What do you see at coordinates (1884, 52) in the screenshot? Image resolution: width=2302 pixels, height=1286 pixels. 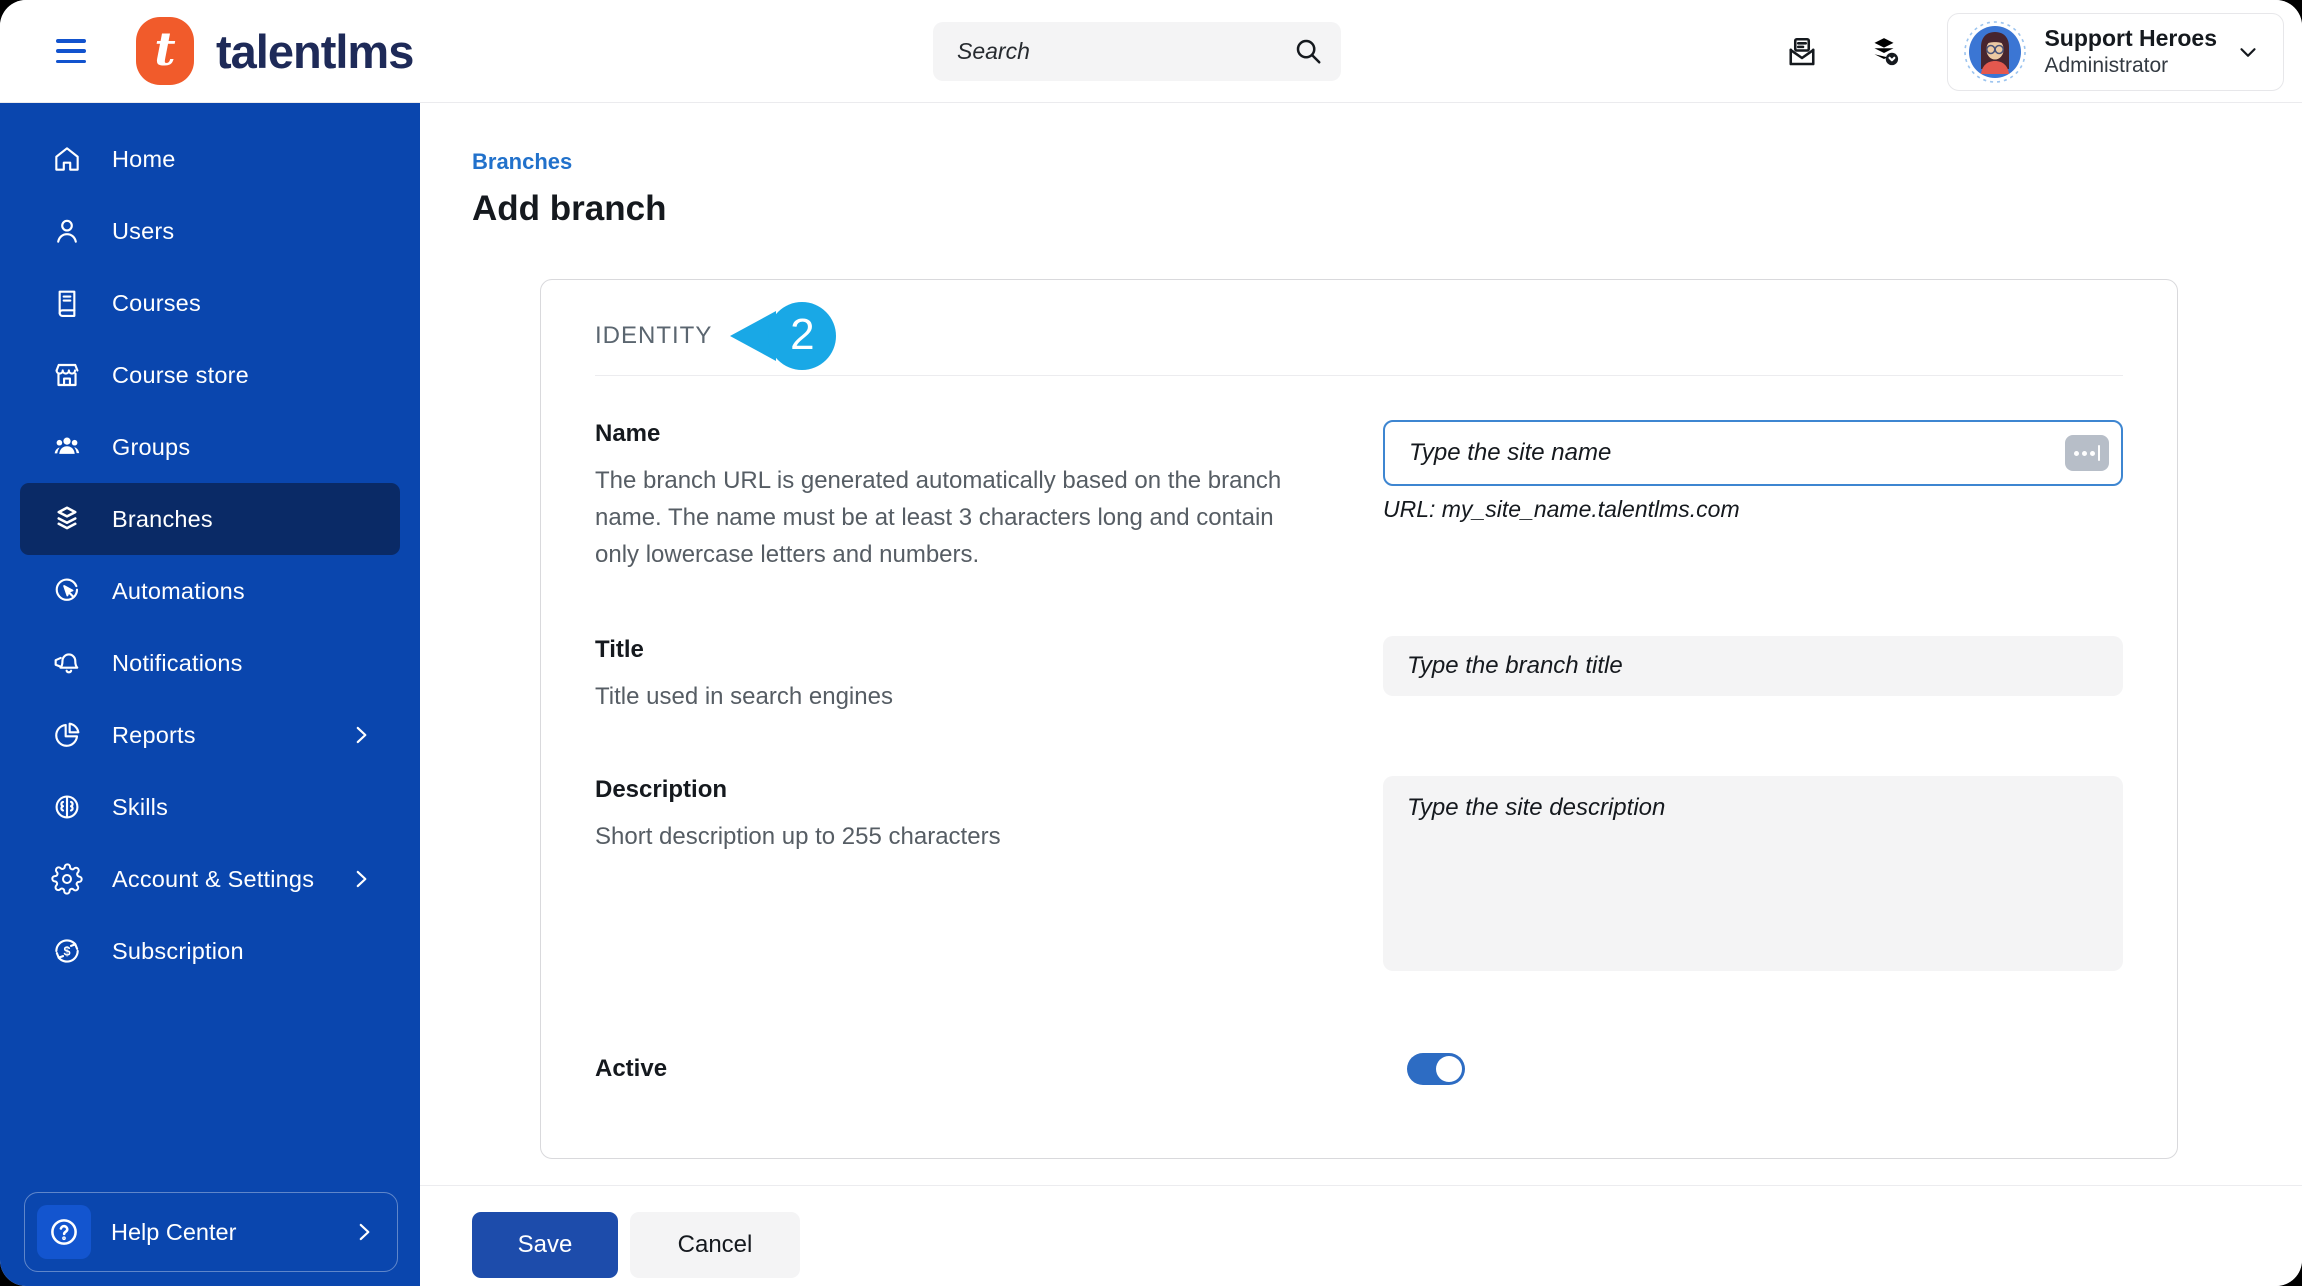 I see `branch-switcher-icon` at bounding box center [1884, 52].